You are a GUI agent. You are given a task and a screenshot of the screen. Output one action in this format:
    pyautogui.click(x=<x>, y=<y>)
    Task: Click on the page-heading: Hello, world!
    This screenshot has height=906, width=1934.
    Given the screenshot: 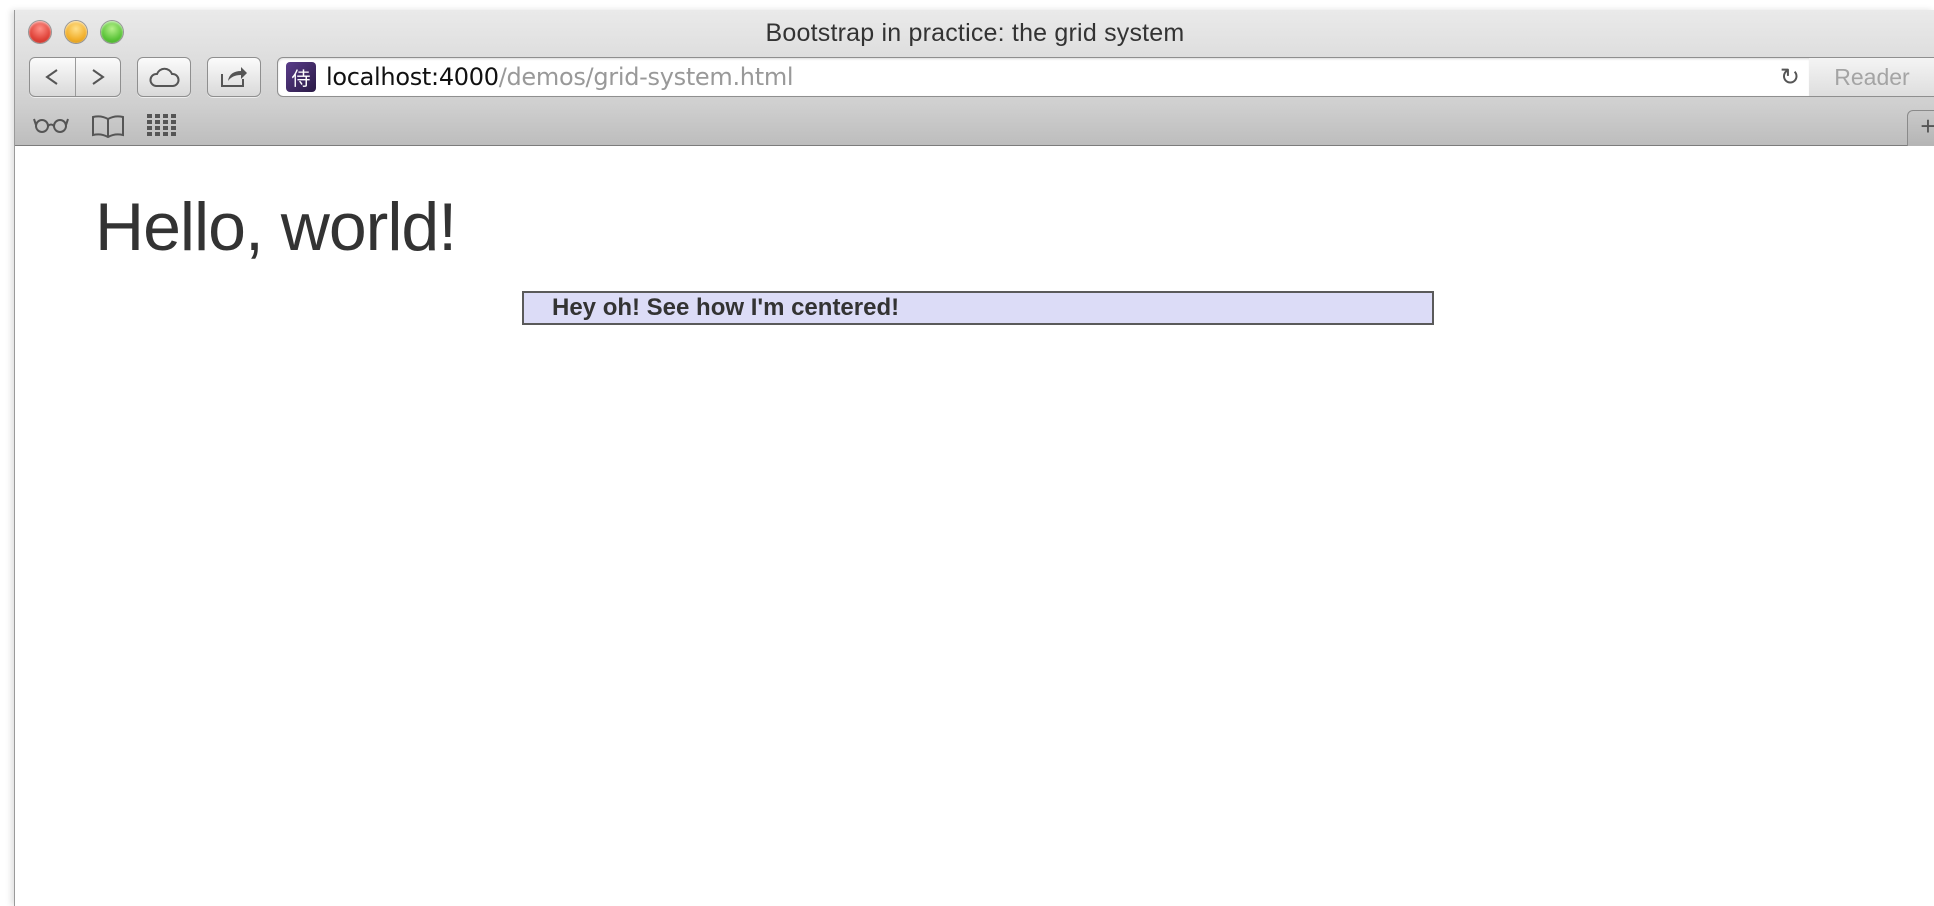 What is the action you would take?
    pyautogui.click(x=276, y=227)
    